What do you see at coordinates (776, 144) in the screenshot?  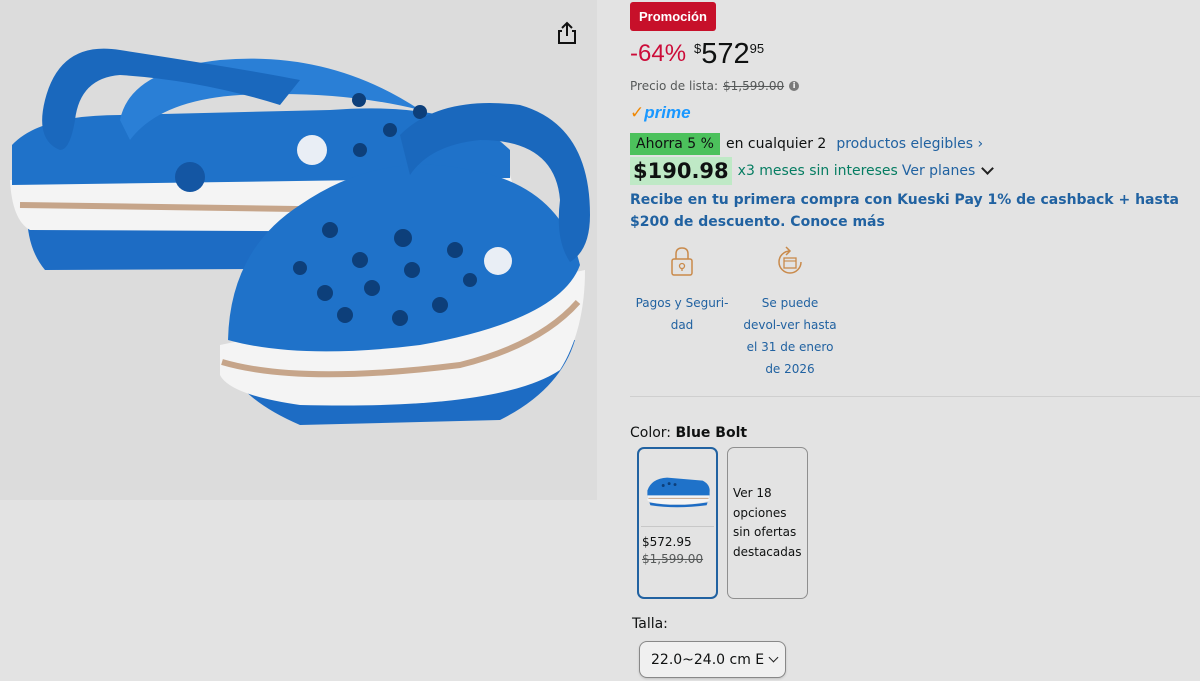 I see `savings-text: en cualquier 2` at bounding box center [776, 144].